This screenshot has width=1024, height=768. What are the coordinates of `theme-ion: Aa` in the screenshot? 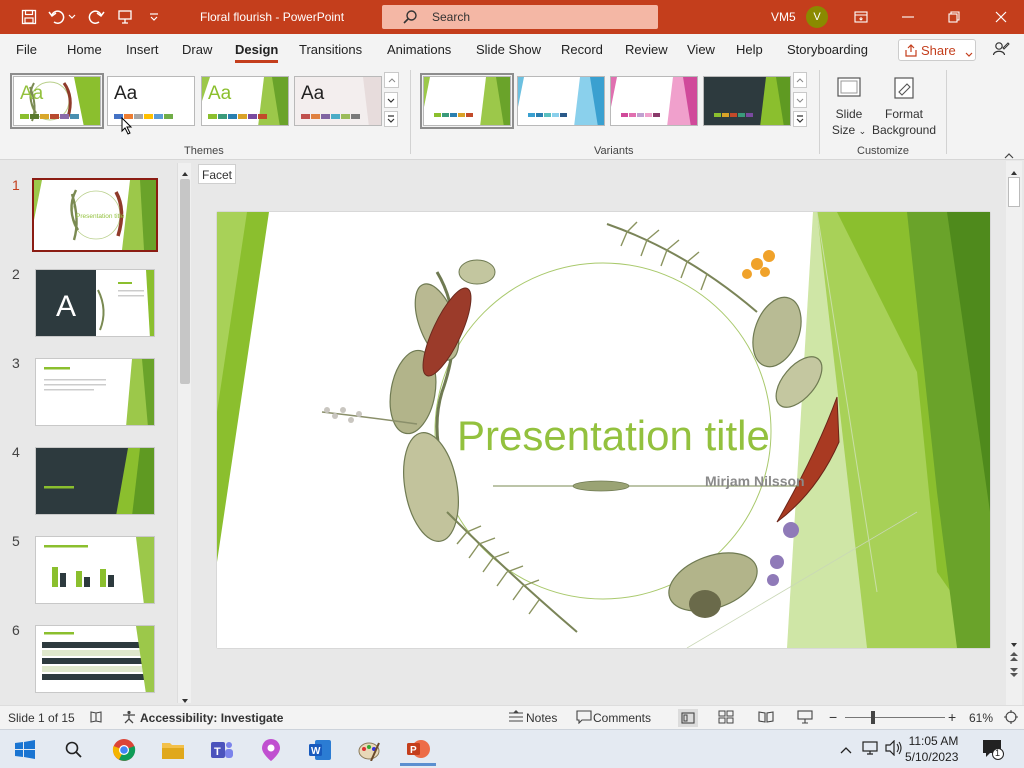 It's located at (338, 101).